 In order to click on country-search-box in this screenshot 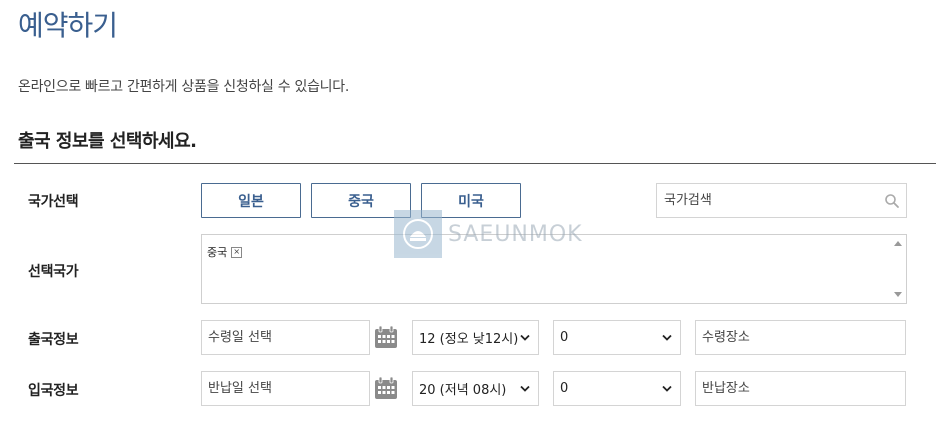, I will do `click(781, 200)`.